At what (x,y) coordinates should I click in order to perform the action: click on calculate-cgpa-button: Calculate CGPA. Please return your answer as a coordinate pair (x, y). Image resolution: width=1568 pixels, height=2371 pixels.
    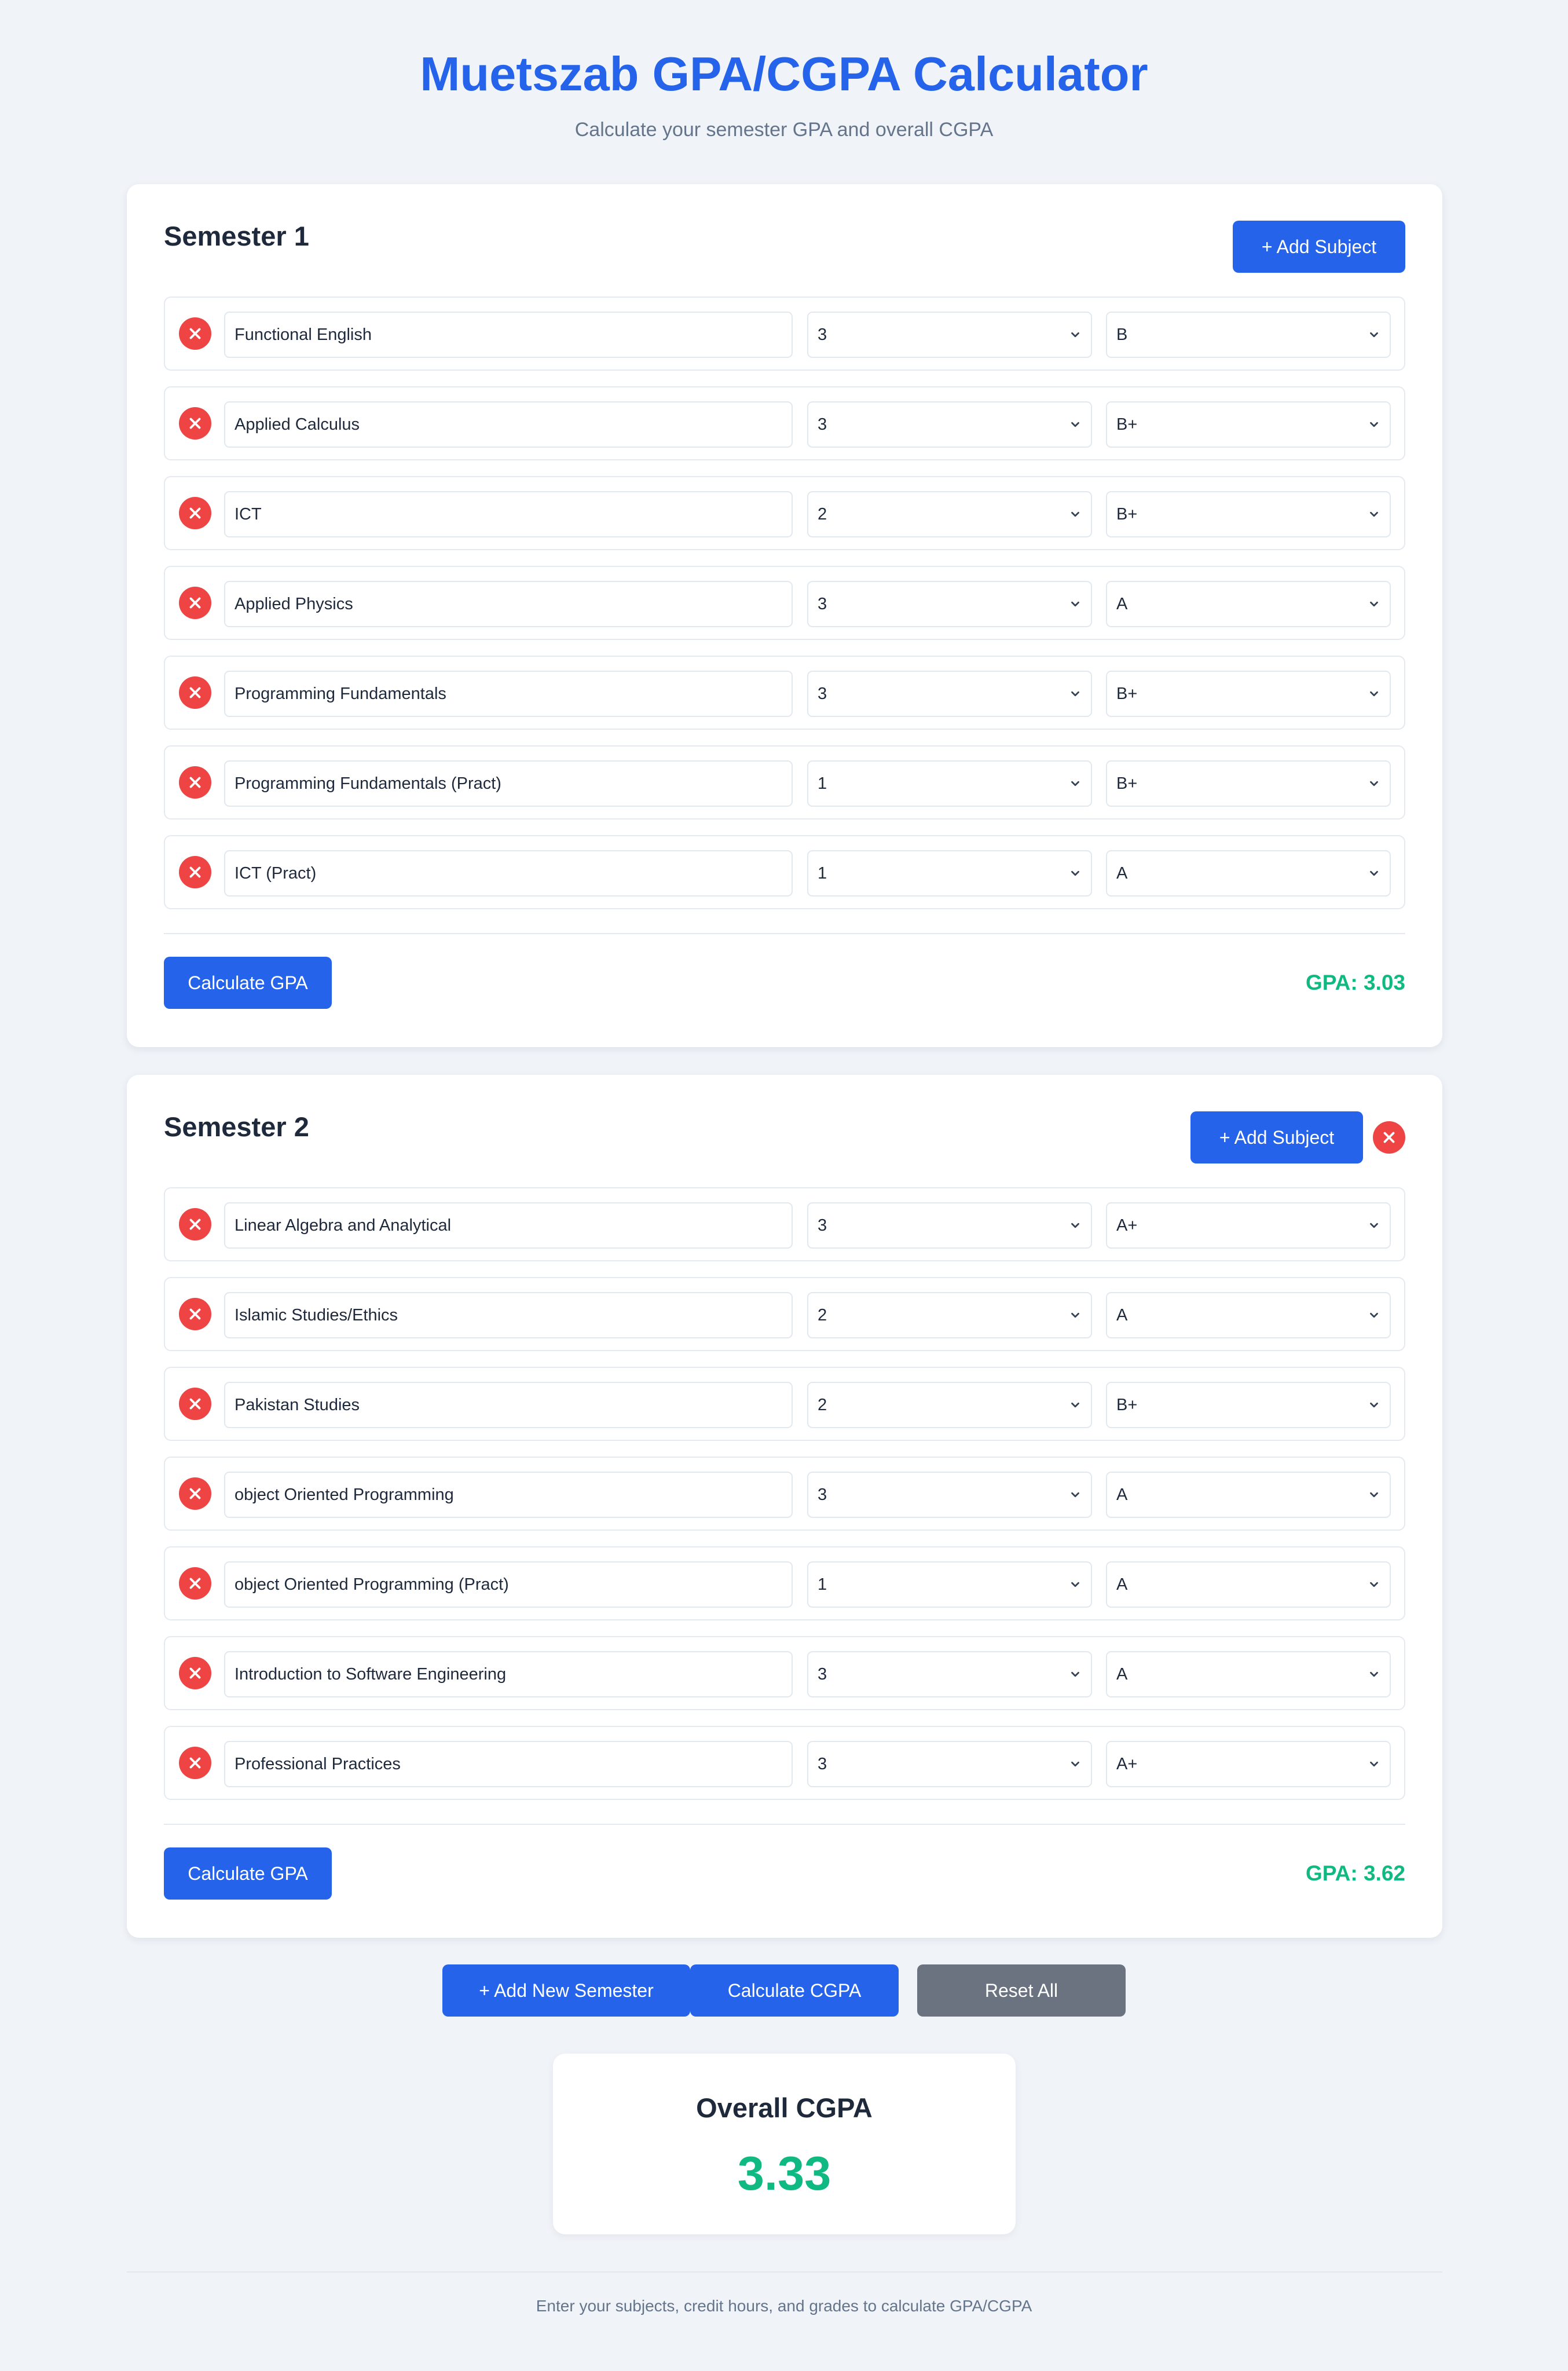
    Looking at the image, I should click on (794, 1991).